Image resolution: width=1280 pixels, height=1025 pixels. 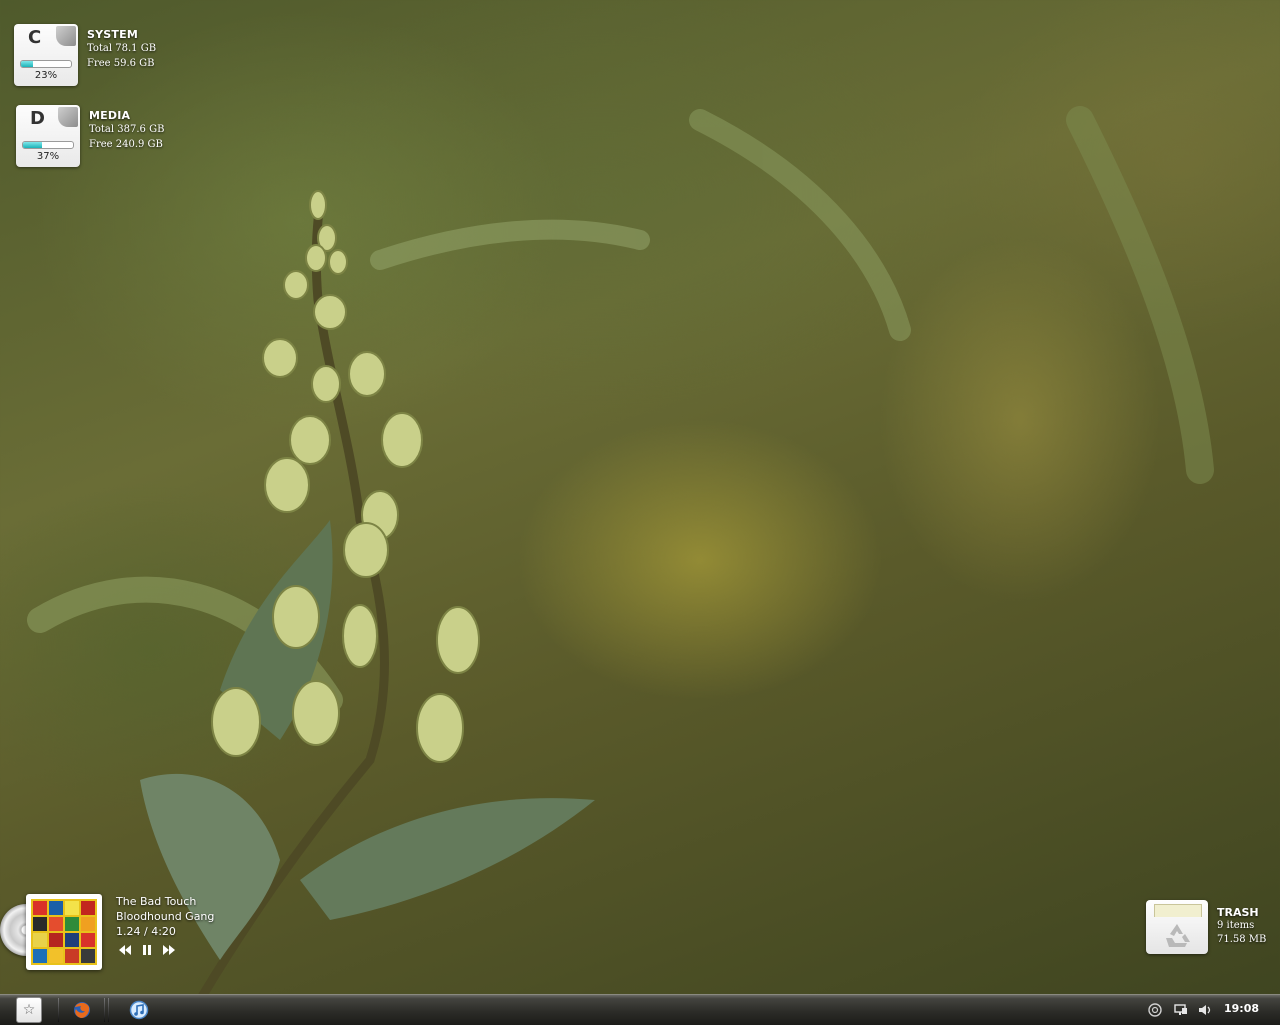 I want to click on trash-widget: TRASH 9 items 71.58 MB, so click(x=1211, y=928).